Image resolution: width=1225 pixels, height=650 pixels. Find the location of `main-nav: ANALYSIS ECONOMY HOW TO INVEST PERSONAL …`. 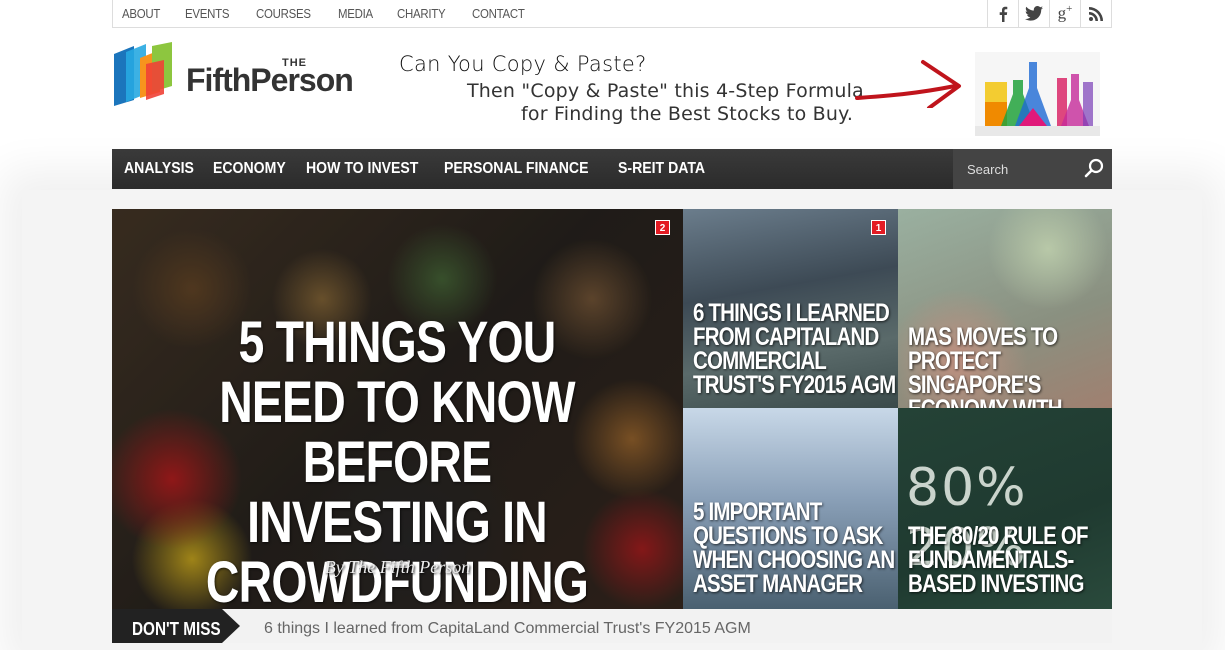

main-nav: ANALYSIS ECONOMY HOW TO INVEST PERSONAL … is located at coordinates (612, 169).